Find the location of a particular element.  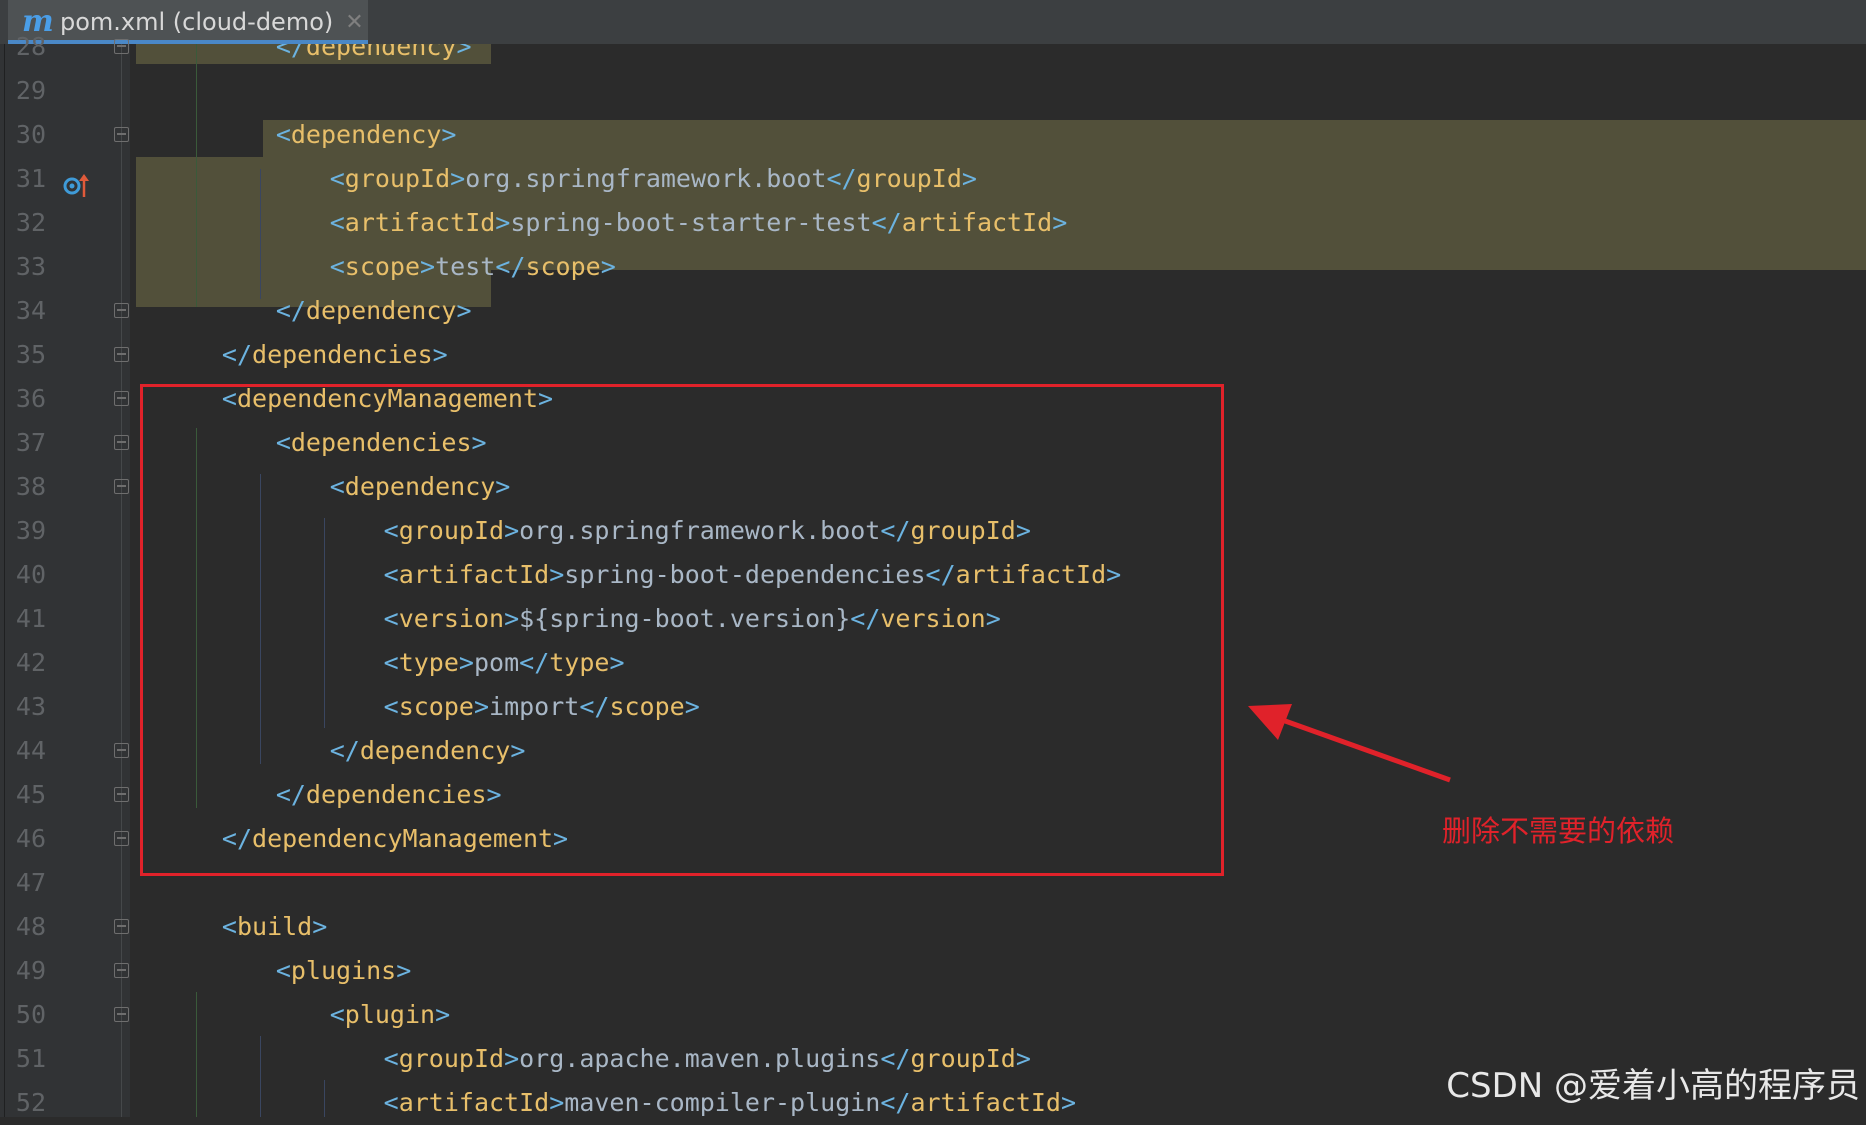

line-number: 43 is located at coordinates (30, 706).